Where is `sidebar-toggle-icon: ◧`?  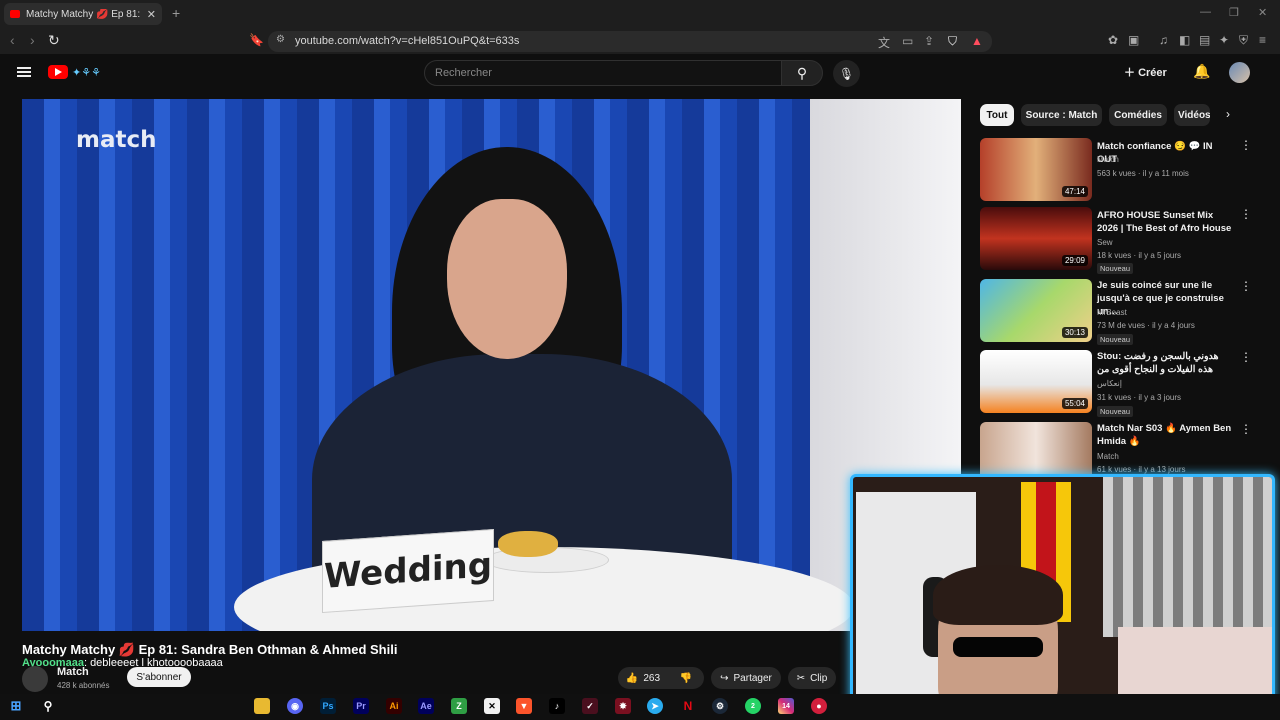 sidebar-toggle-icon: ◧ is located at coordinates (1184, 40).